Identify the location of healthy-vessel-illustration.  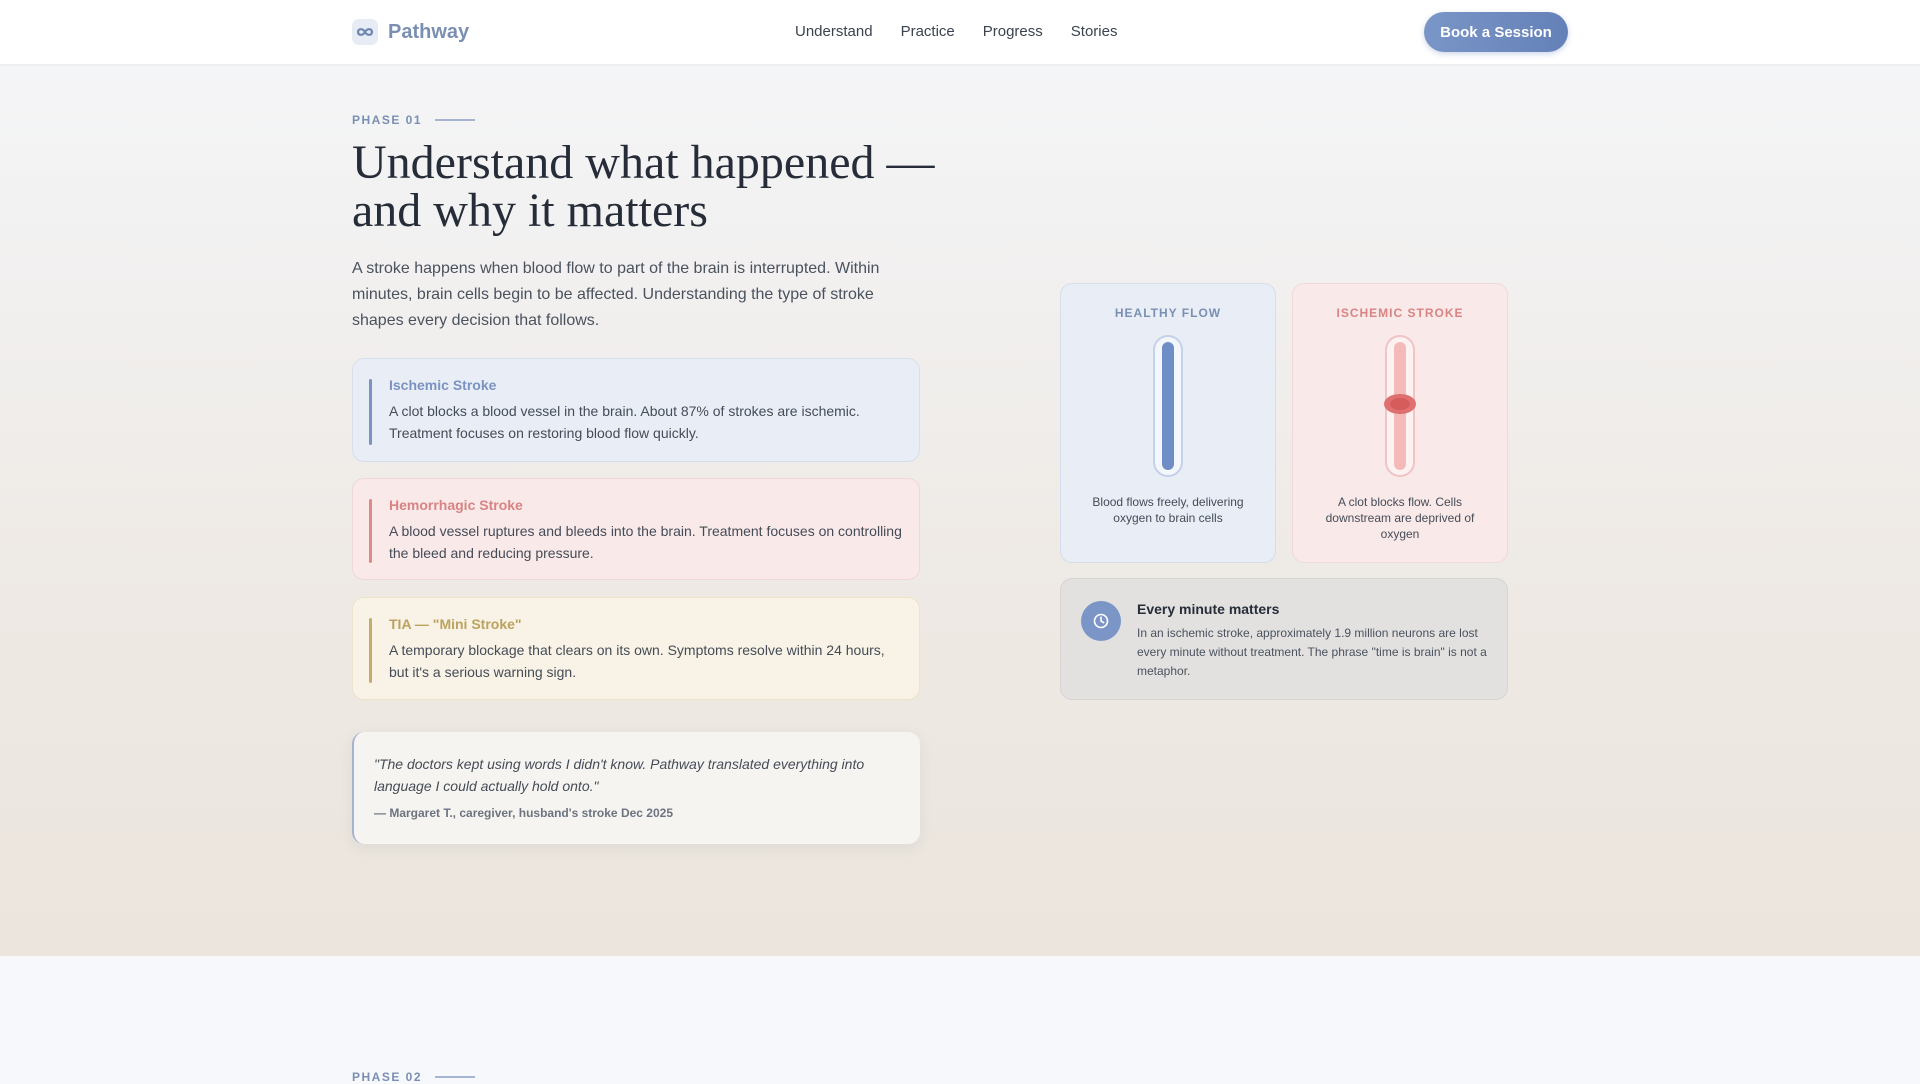
(1168, 406).